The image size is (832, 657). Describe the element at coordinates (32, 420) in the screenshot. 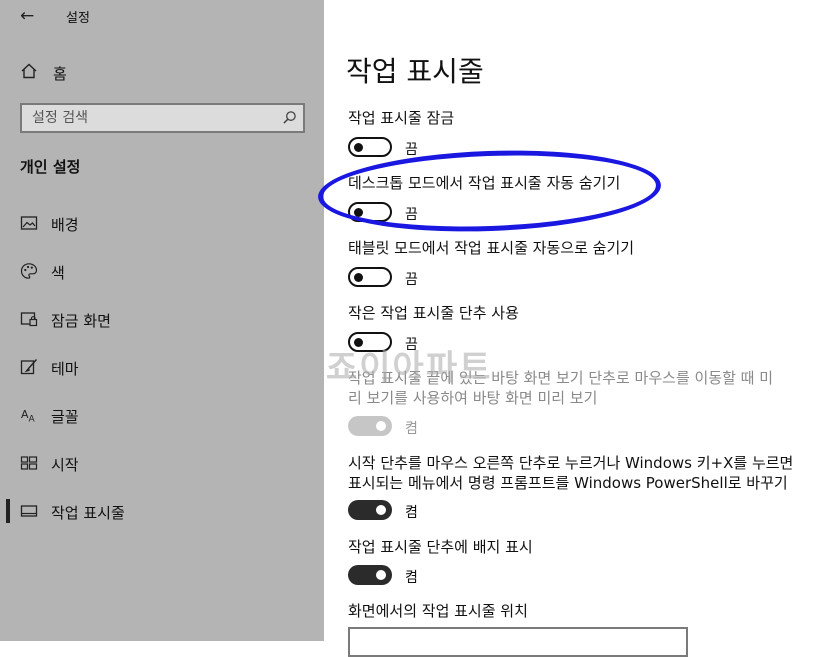

I see `svg-text: A` at that location.